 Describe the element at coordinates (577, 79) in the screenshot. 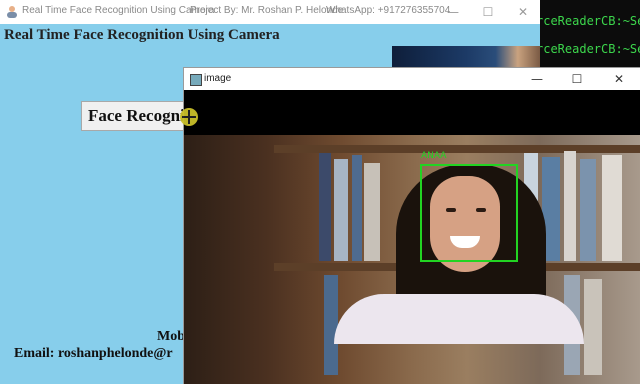

I see `image-maximize-button: ☐` at that location.